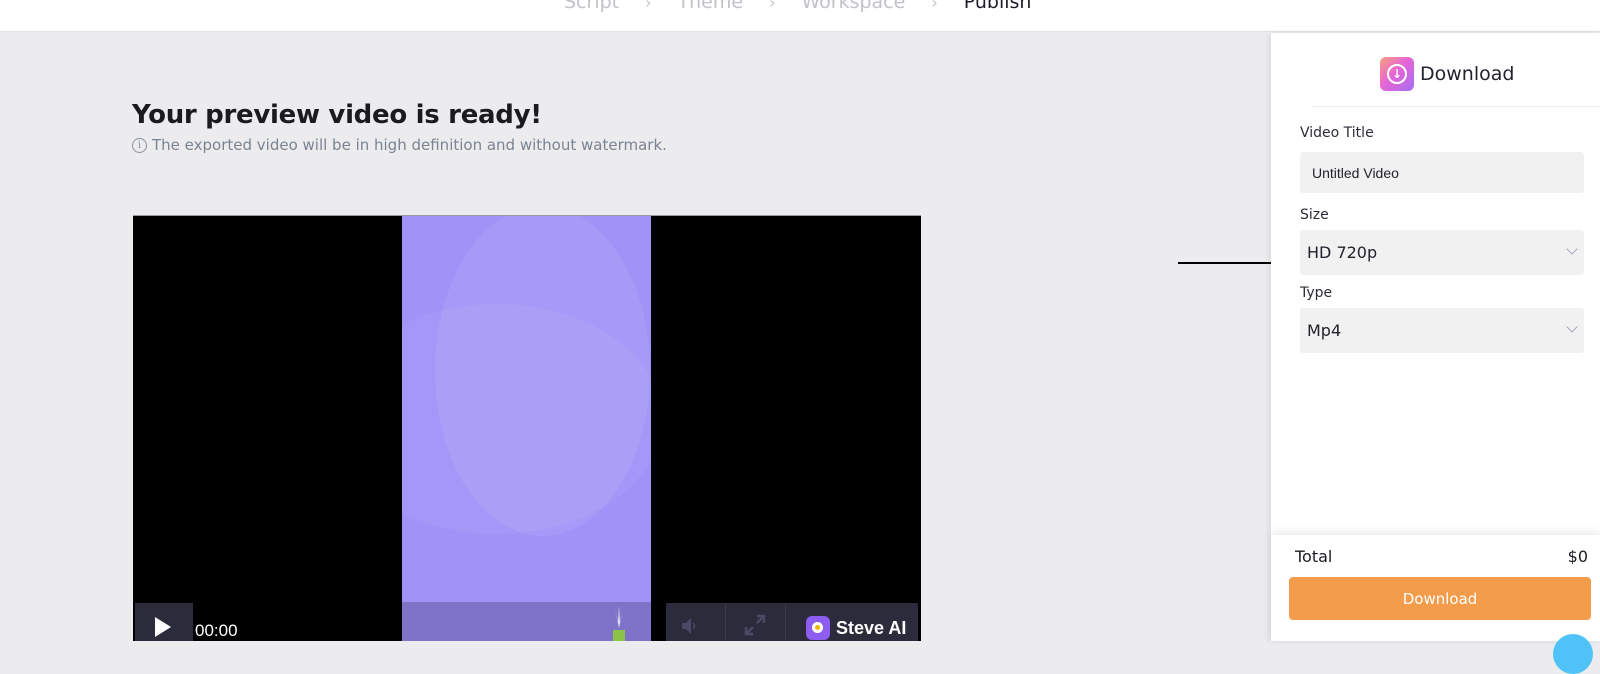  I want to click on steve-ai-logo-icon, so click(818, 628).